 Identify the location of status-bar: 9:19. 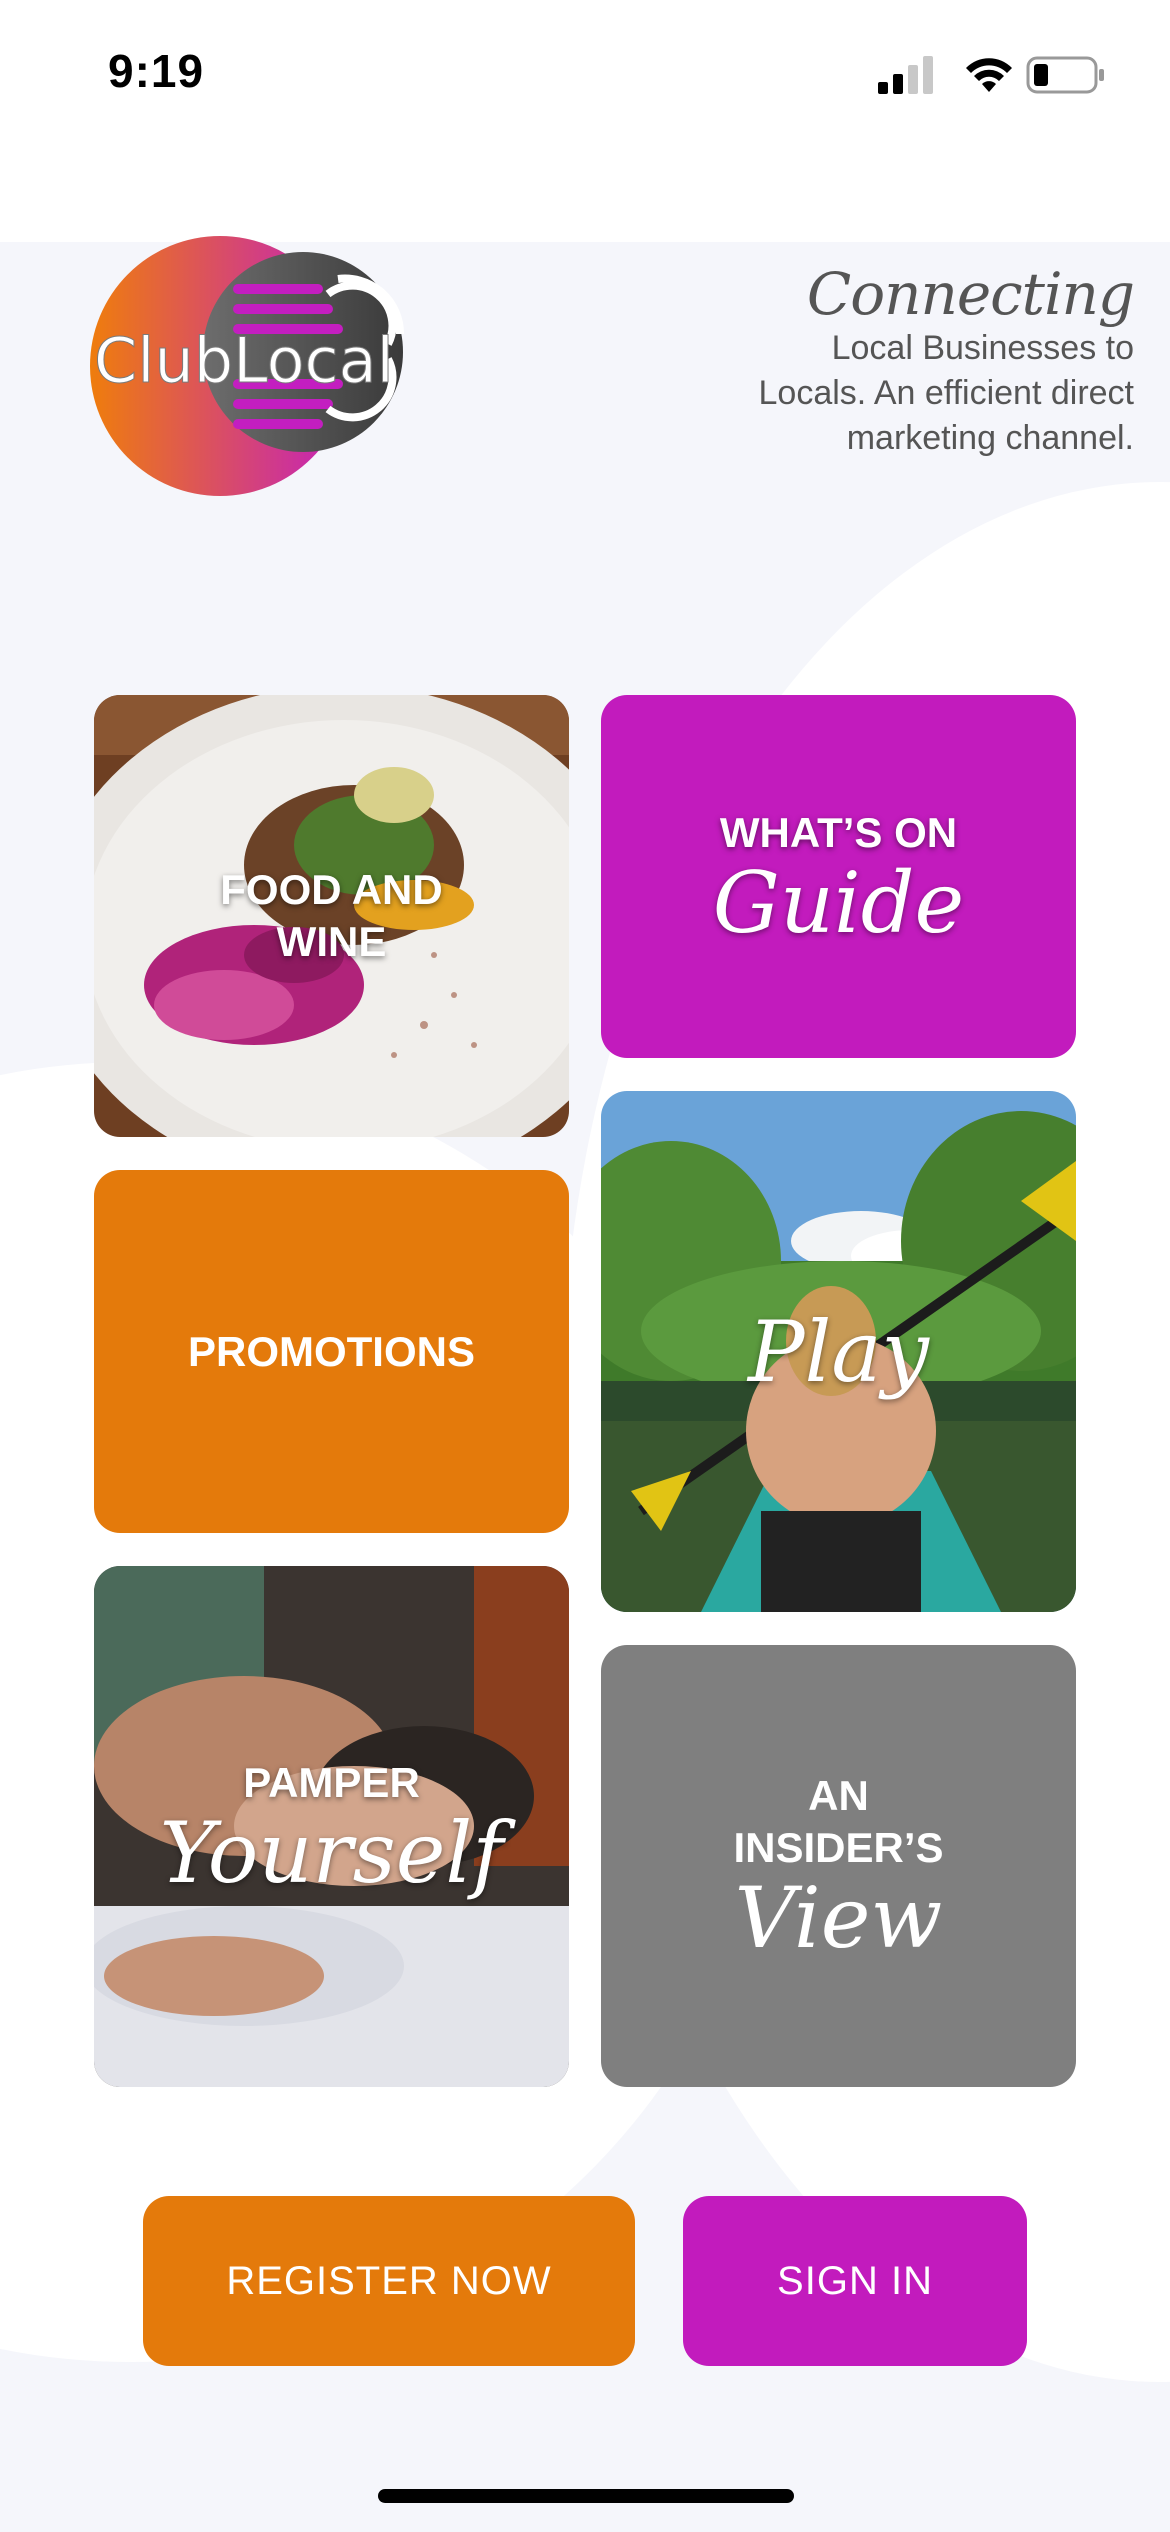
(585, 75).